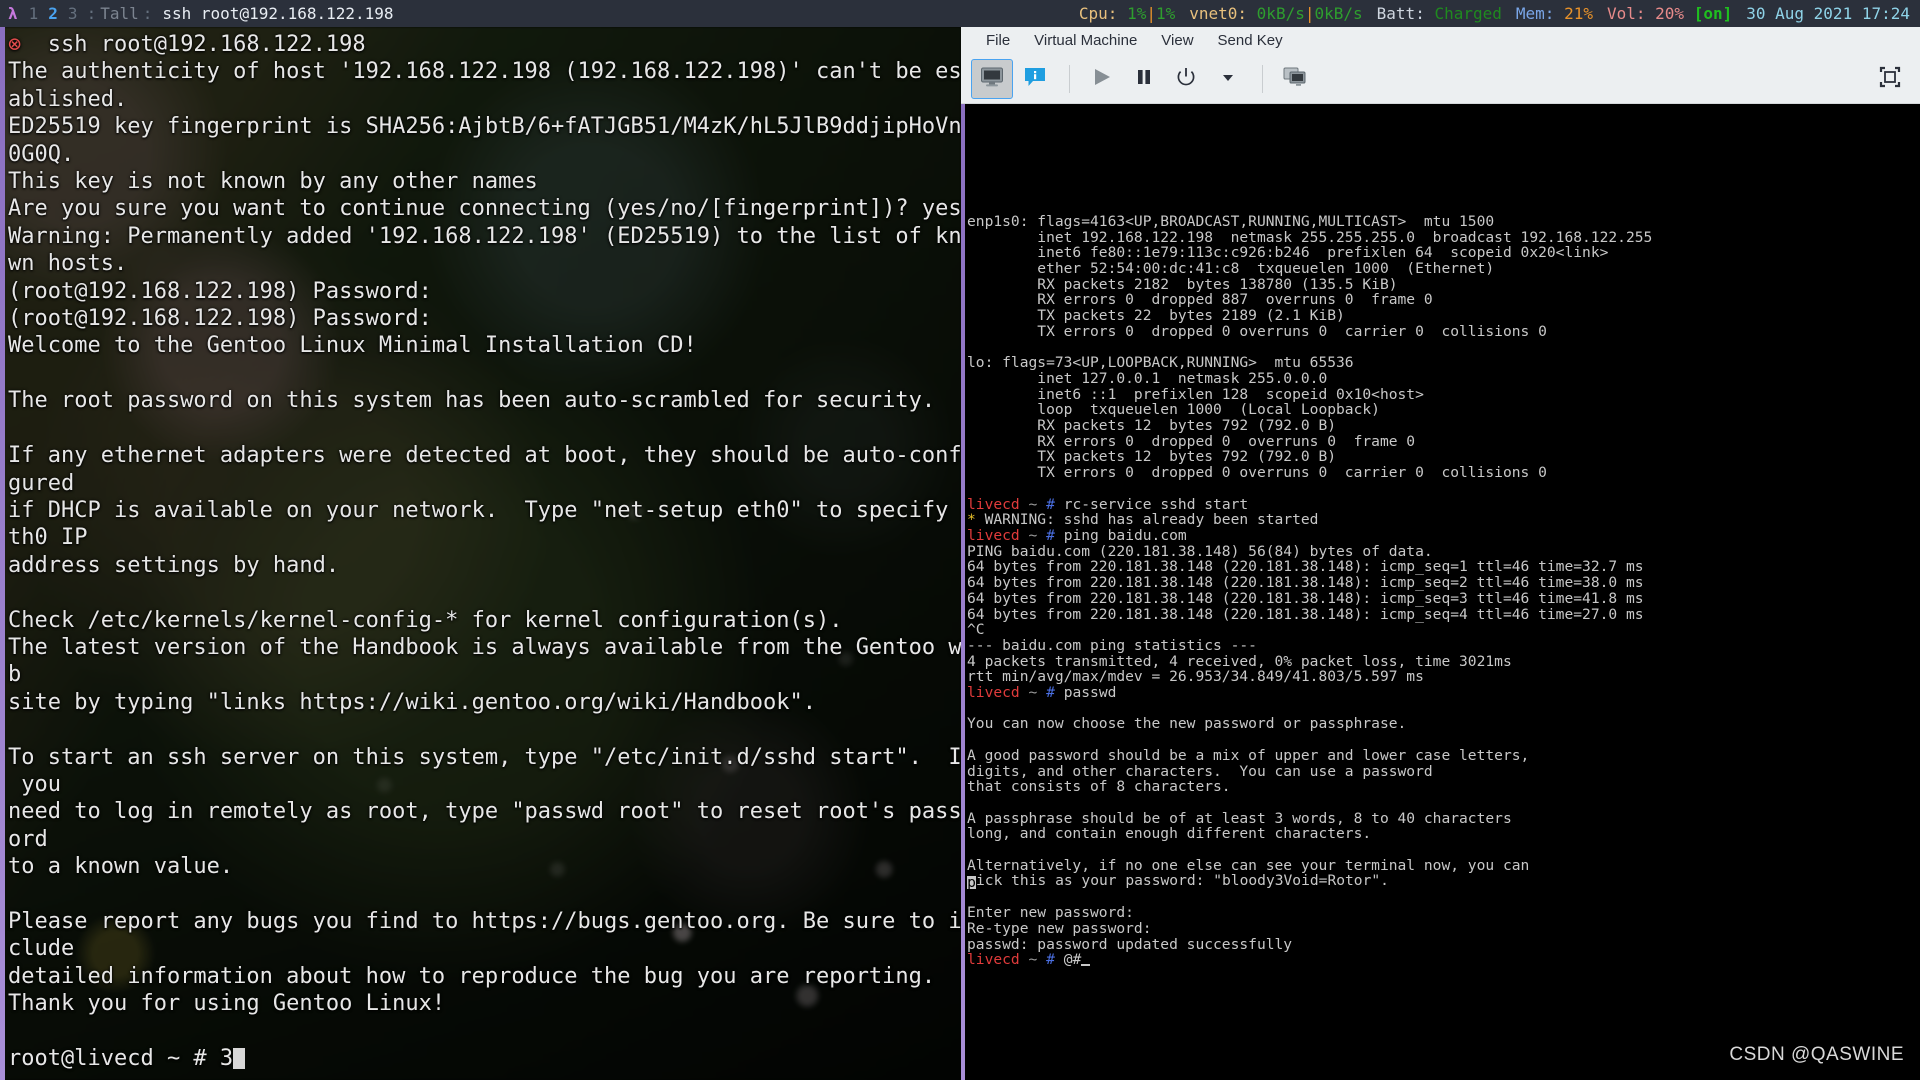  What do you see at coordinates (1578, 13) in the screenshot?
I see `memory-value: 21%` at bounding box center [1578, 13].